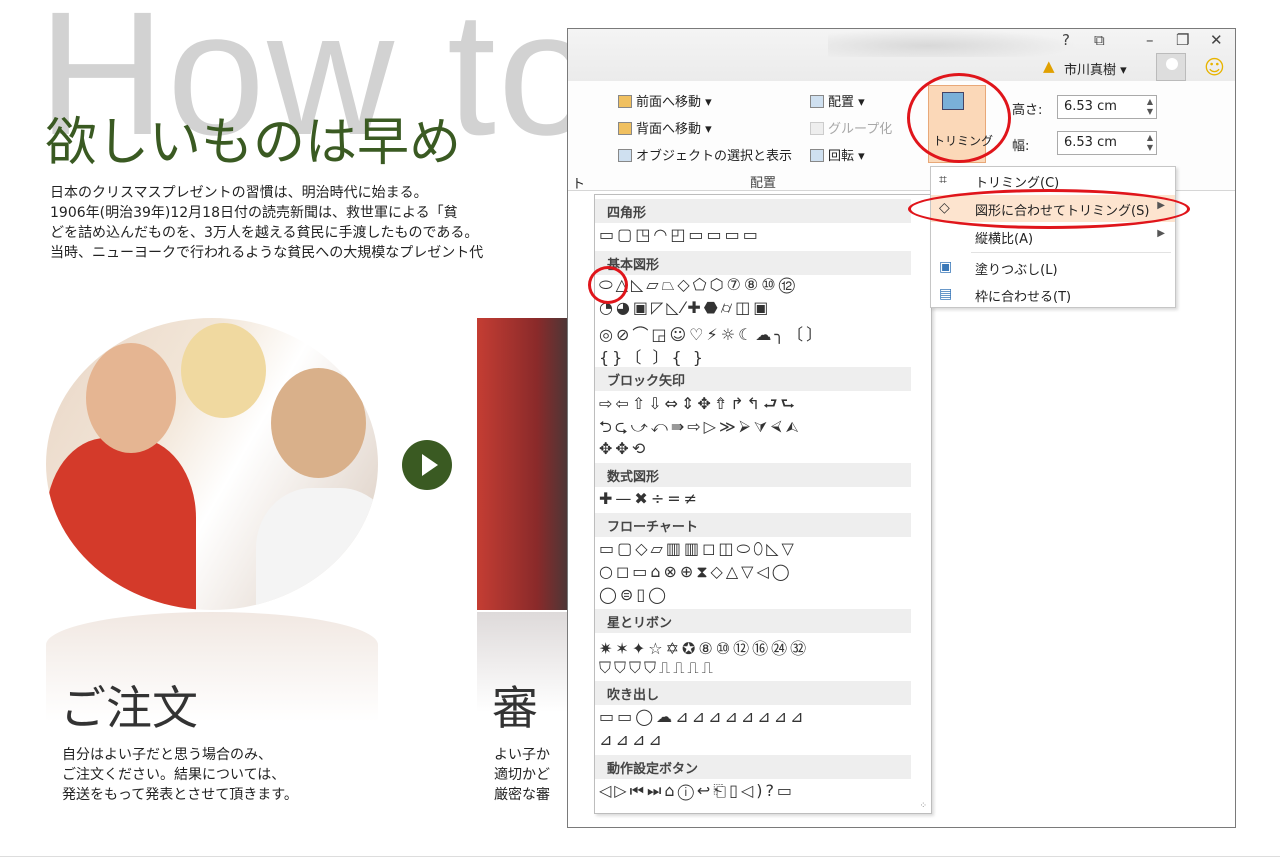 This screenshot has width=1280, height=857. Describe the element at coordinates (953, 43) in the screenshot. I see `title-bar-decoration` at that location.